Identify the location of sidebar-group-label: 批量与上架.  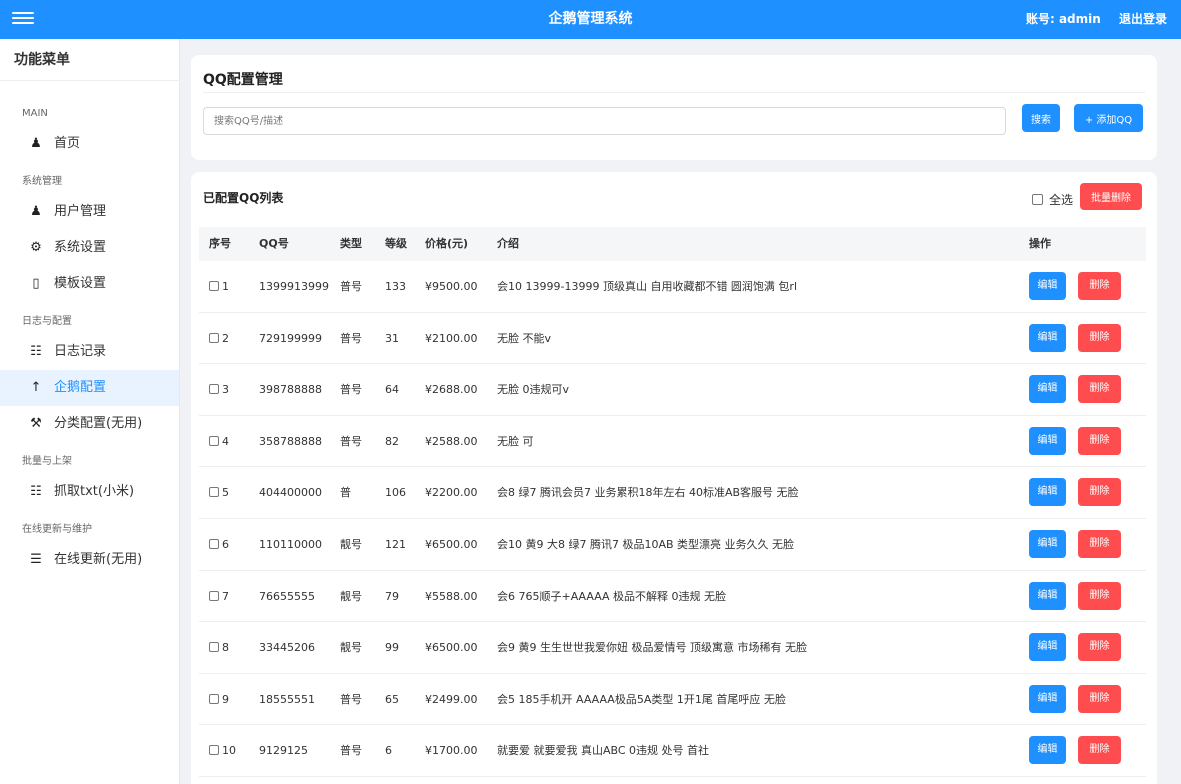
(47, 461).